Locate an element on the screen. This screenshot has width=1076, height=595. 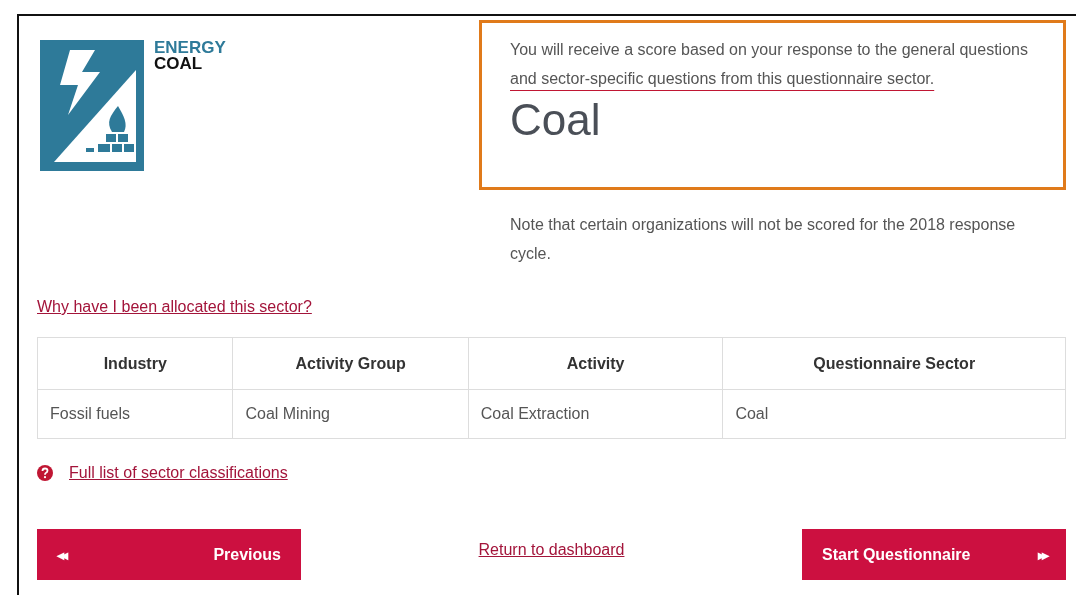
logo-sector: COAL is located at coordinates (179, 64).